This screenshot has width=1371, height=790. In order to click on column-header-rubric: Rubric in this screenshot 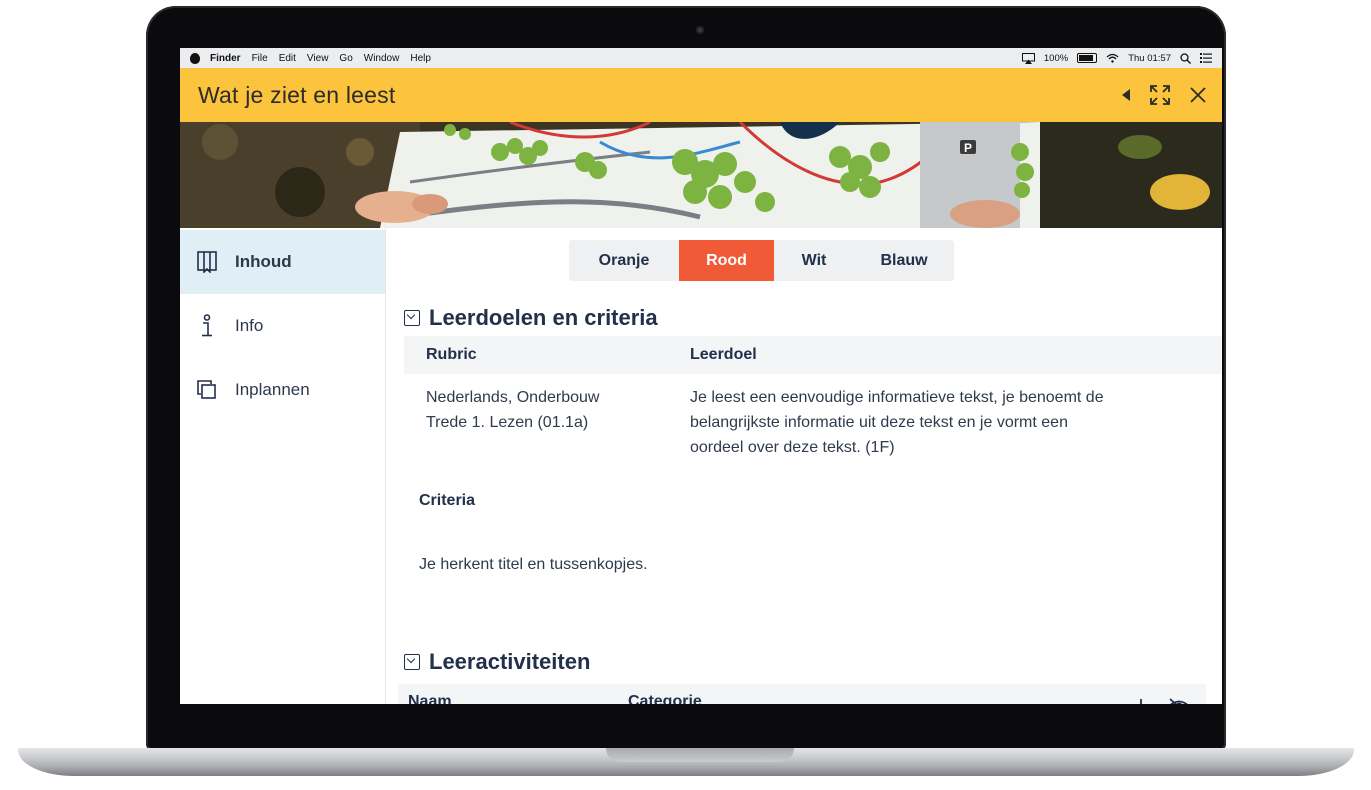, I will do `click(451, 354)`.